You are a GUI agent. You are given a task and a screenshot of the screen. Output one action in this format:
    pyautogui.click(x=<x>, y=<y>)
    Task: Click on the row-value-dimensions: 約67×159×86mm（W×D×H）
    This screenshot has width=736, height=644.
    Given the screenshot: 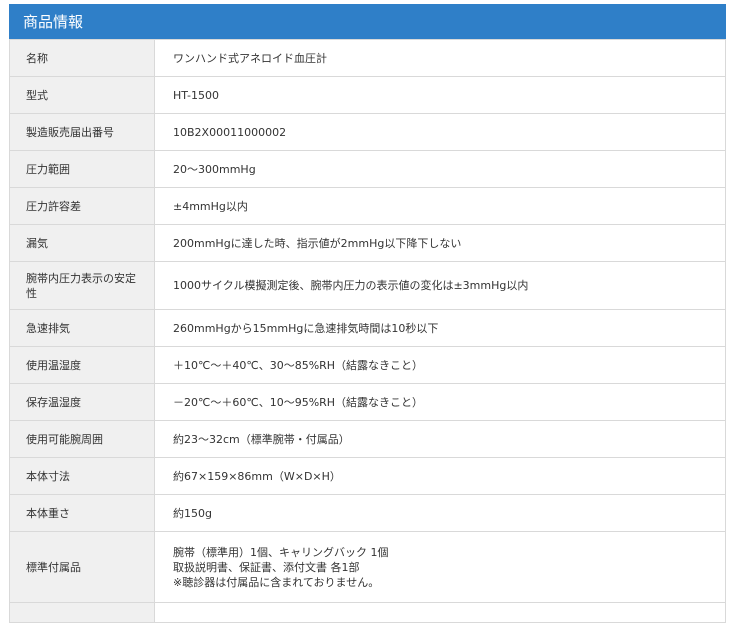 What is the action you would take?
    pyautogui.click(x=440, y=476)
    